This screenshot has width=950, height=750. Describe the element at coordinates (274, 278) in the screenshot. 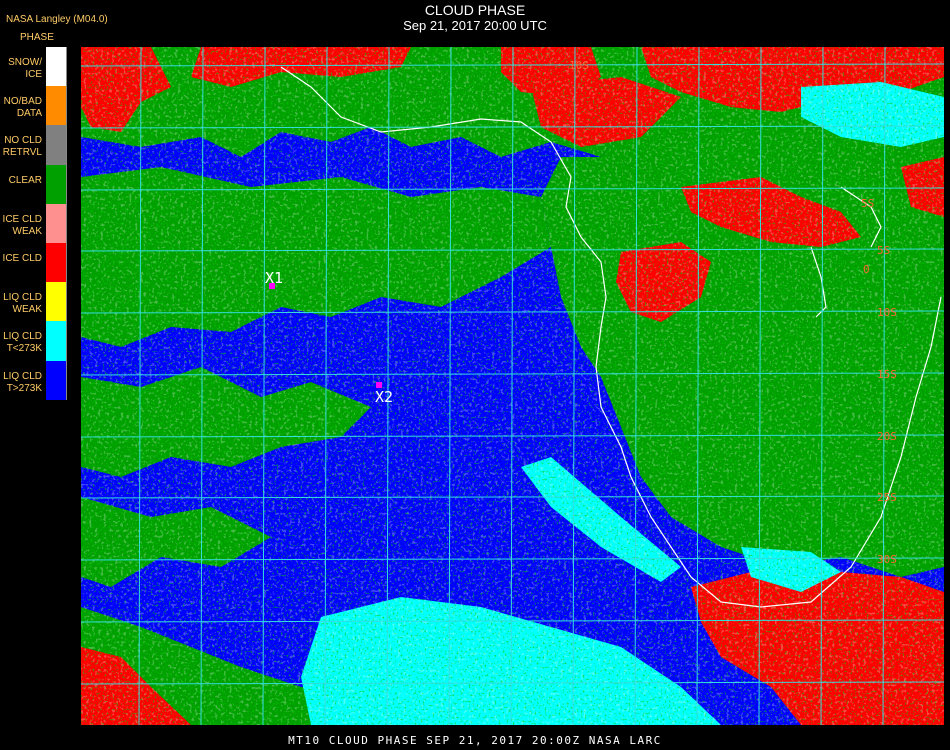

I see `marker-x1-label: X1` at that location.